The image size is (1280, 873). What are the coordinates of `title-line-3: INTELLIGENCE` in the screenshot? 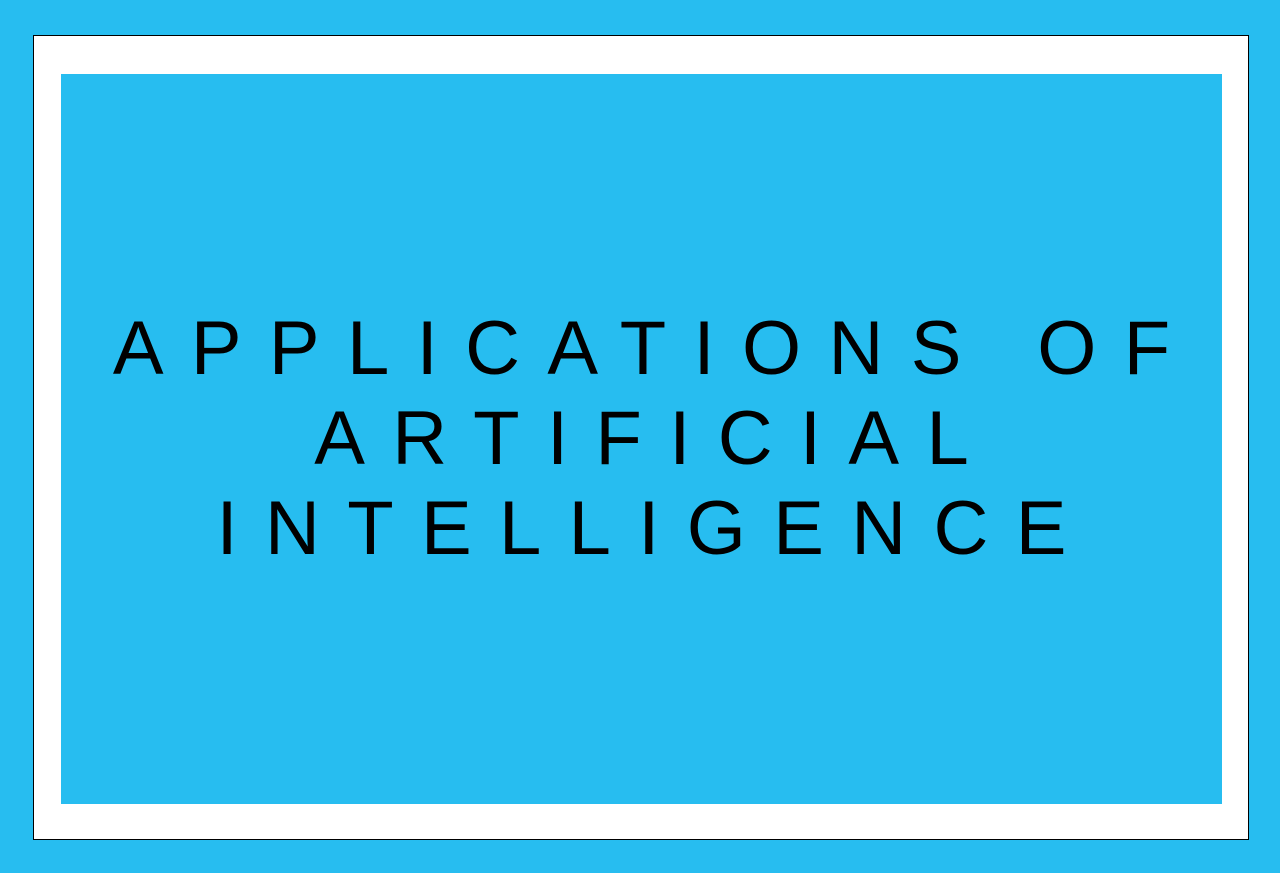 It's located at (655, 528).